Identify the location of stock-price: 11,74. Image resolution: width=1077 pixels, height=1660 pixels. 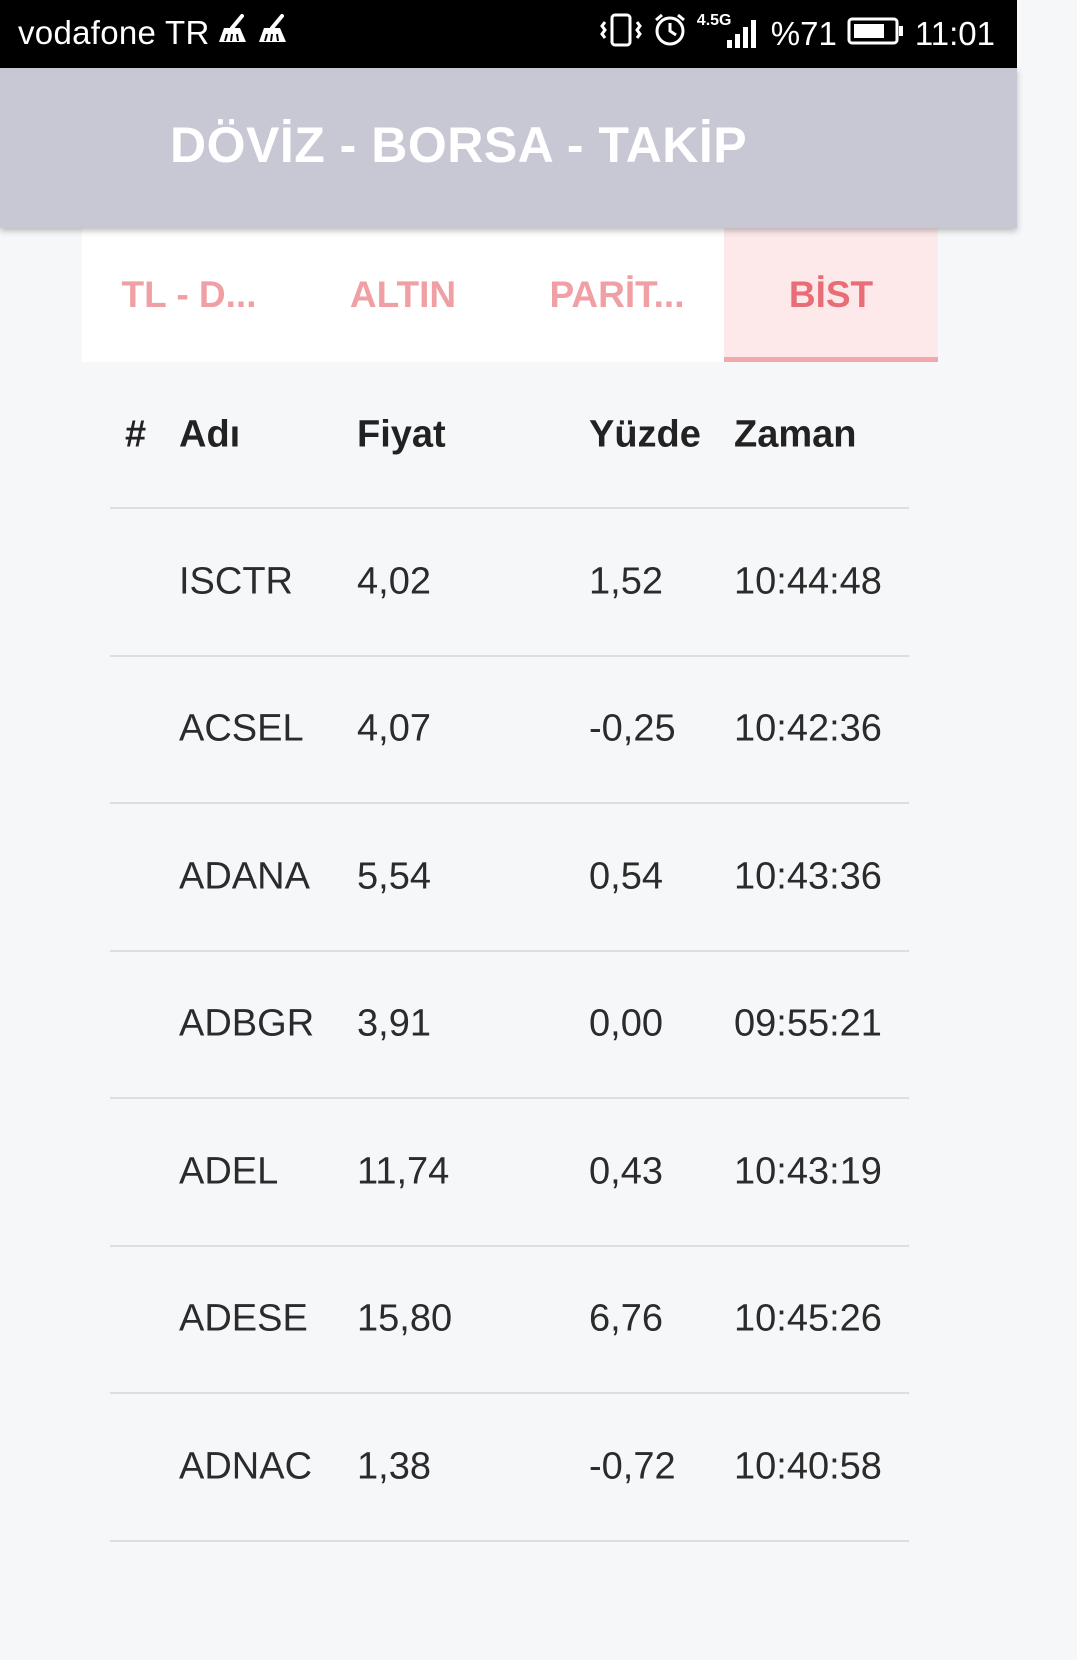
(403, 1171).